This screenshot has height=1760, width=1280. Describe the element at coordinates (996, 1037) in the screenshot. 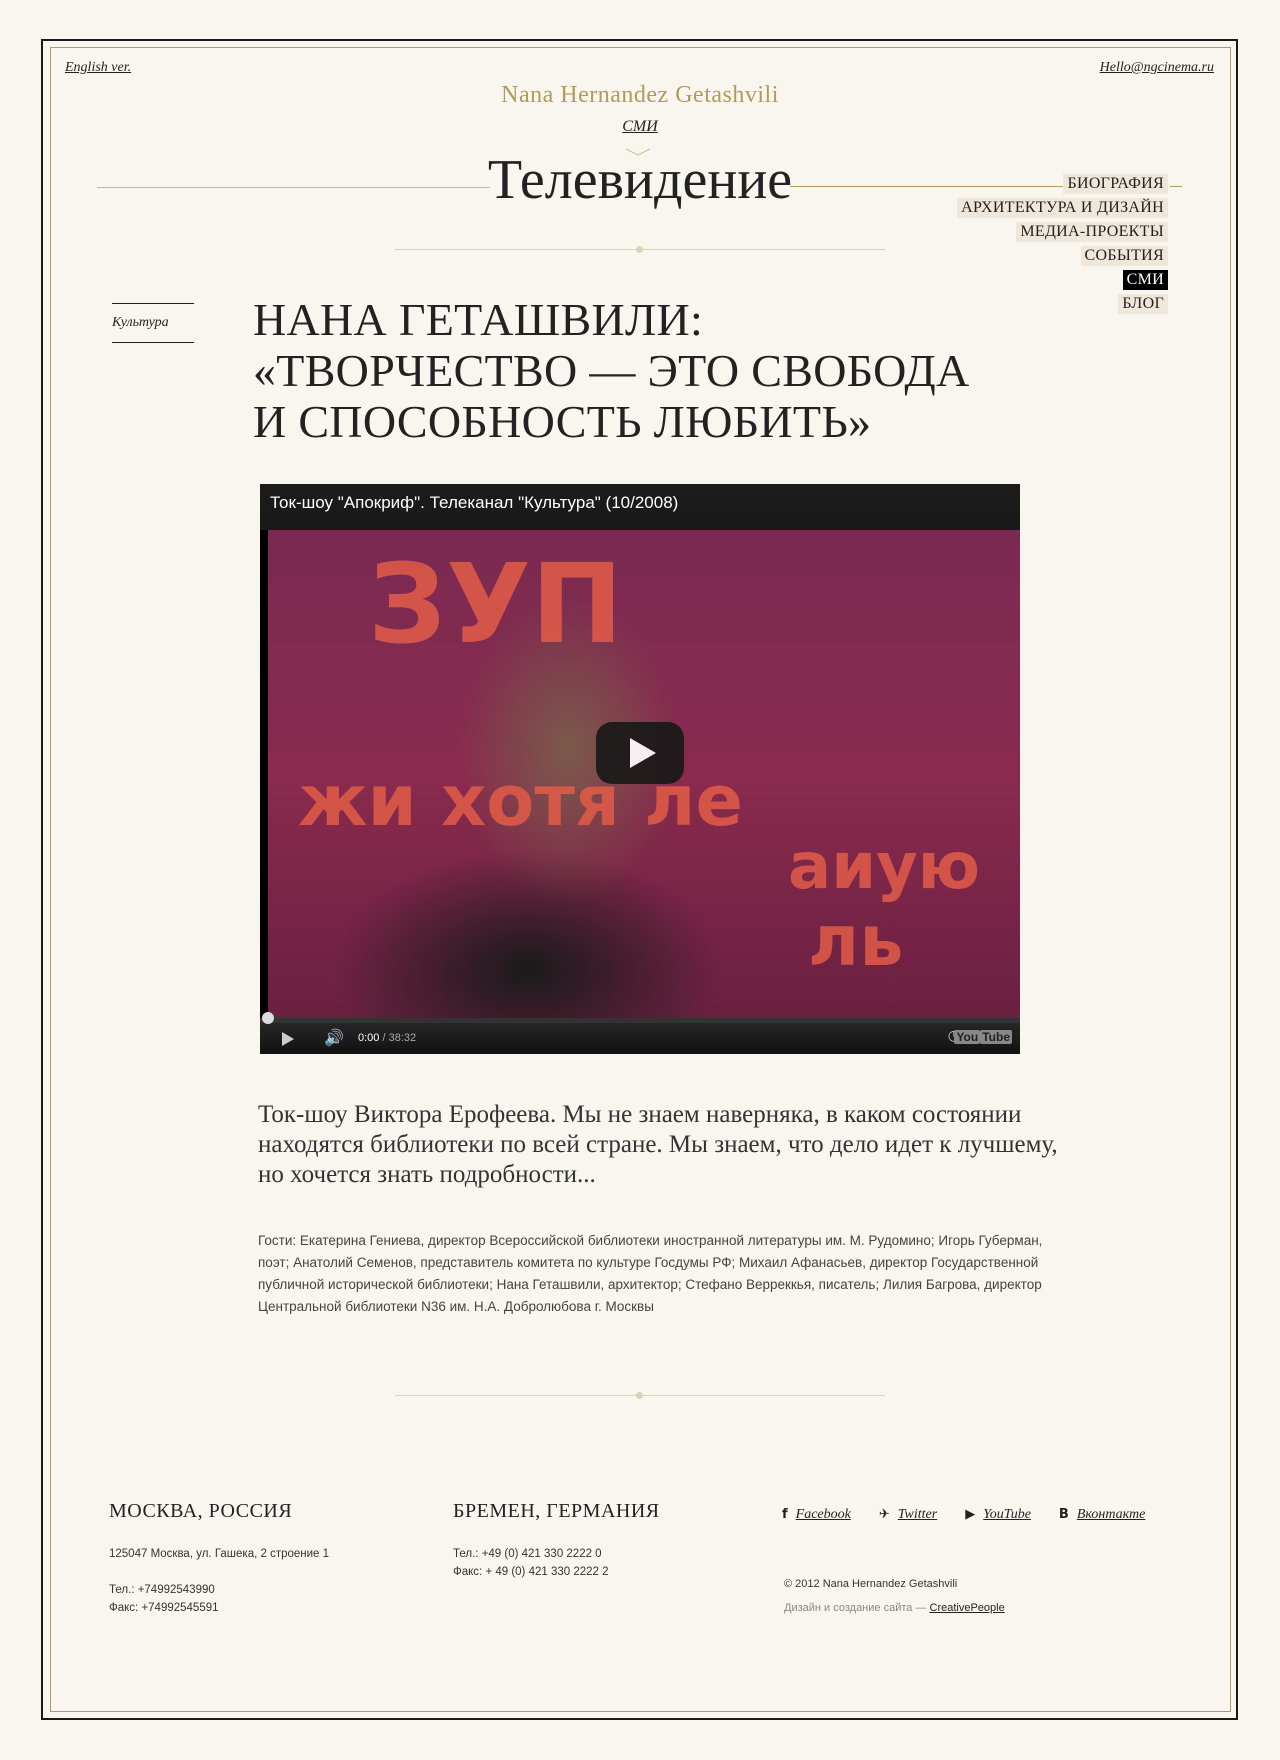

I see `youtube-logo-tube: Tube` at that location.